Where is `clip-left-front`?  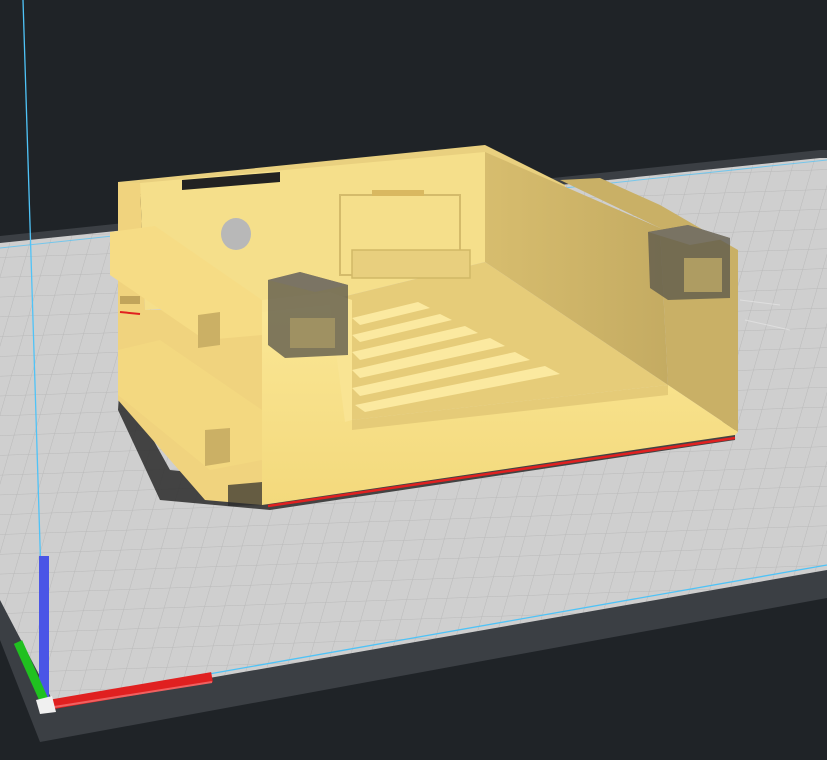 clip-left-front is located at coordinates (308, 315).